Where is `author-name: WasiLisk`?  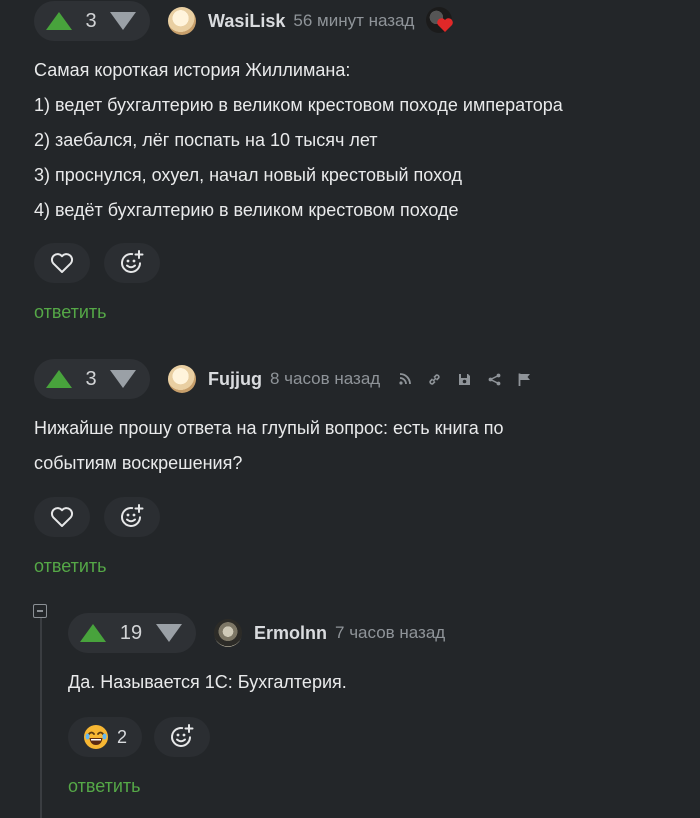 author-name: WasiLisk is located at coordinates (246, 21).